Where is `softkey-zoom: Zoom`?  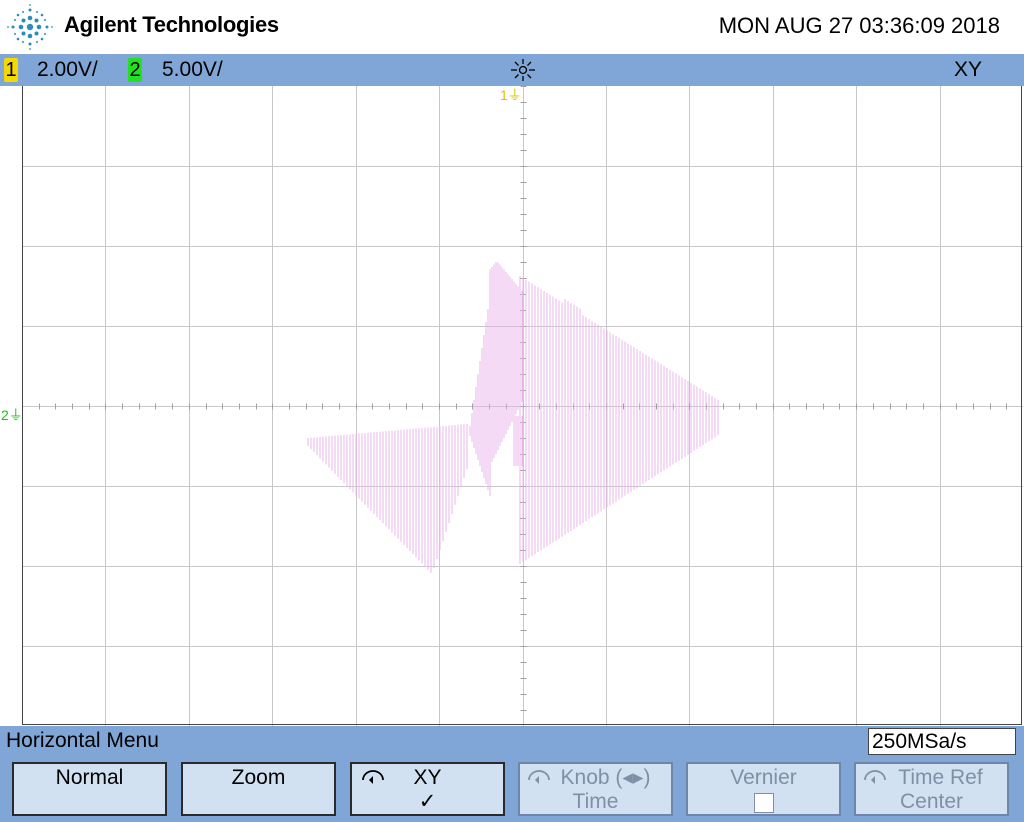 softkey-zoom: Zoom is located at coordinates (258, 789).